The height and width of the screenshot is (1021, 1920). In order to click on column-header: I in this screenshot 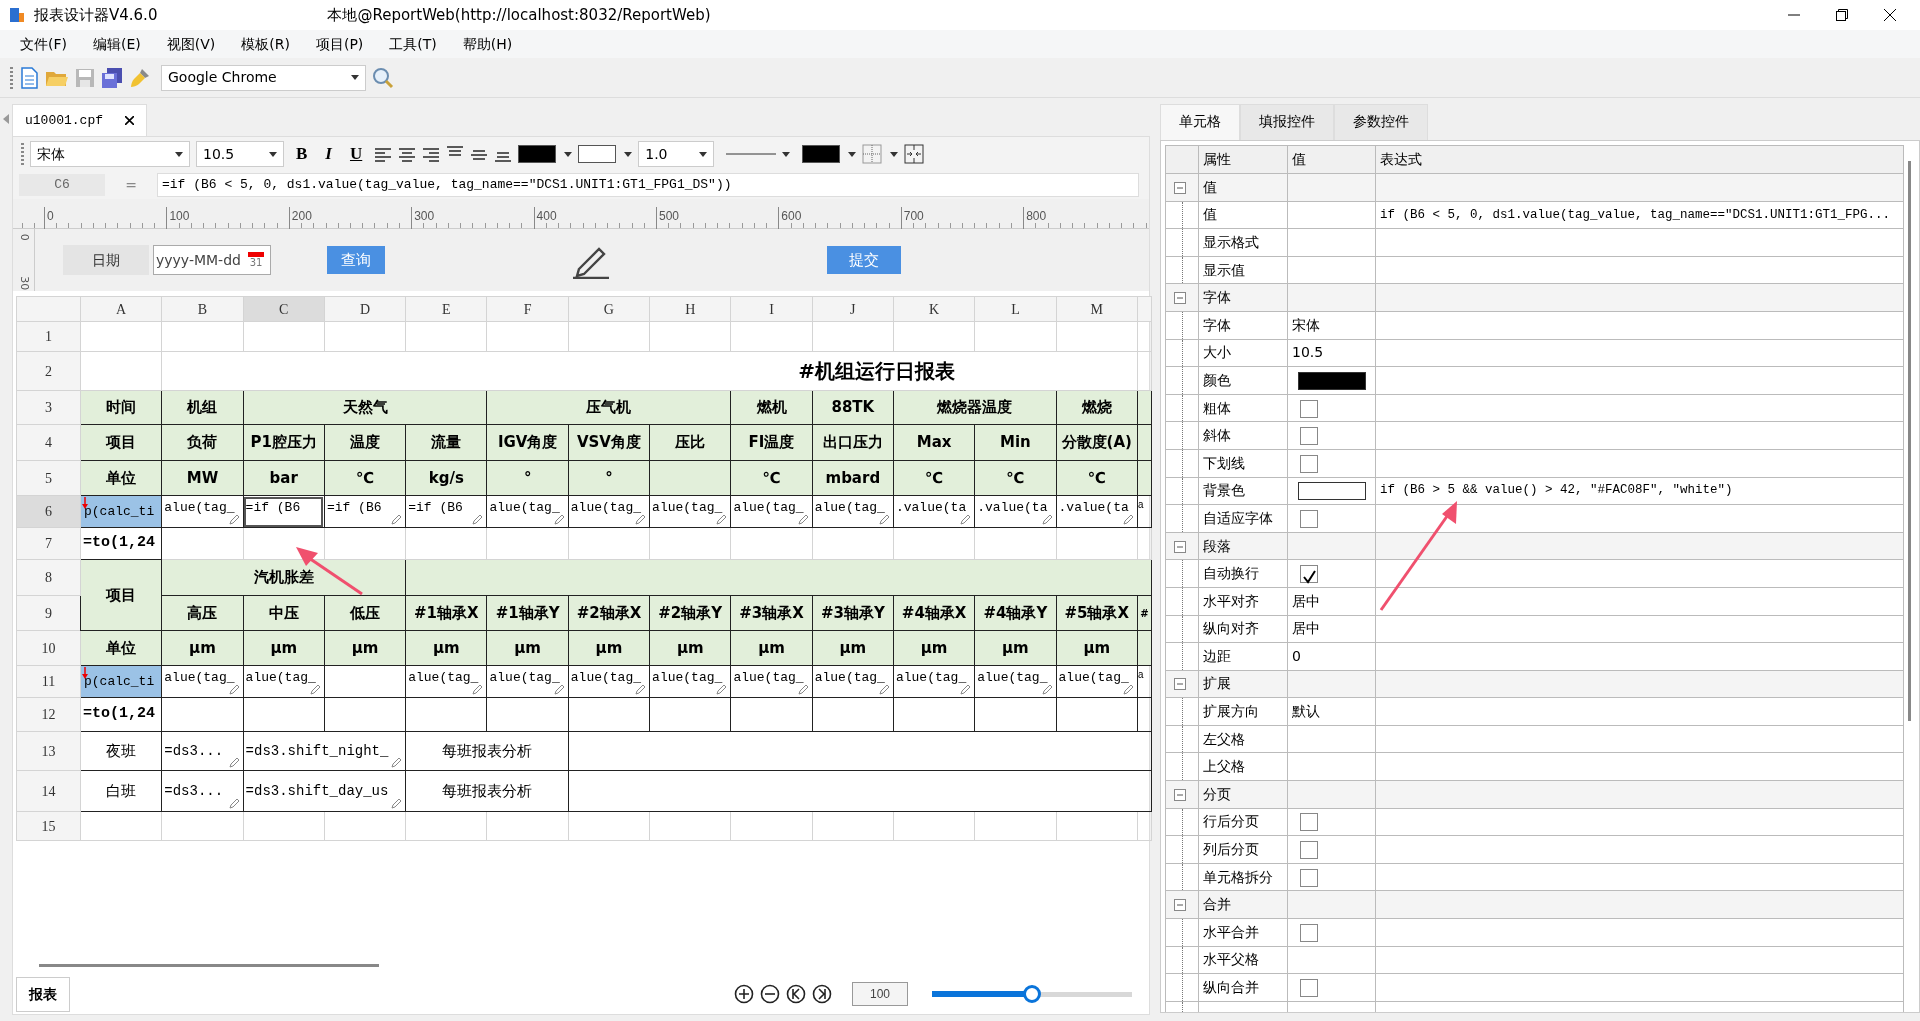, I will do `click(771, 309)`.